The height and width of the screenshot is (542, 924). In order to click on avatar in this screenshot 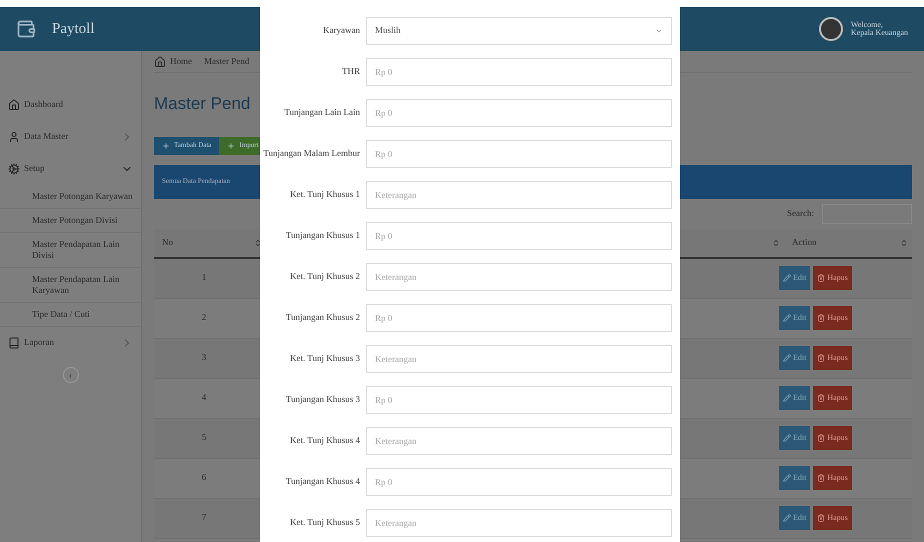, I will do `click(830, 29)`.